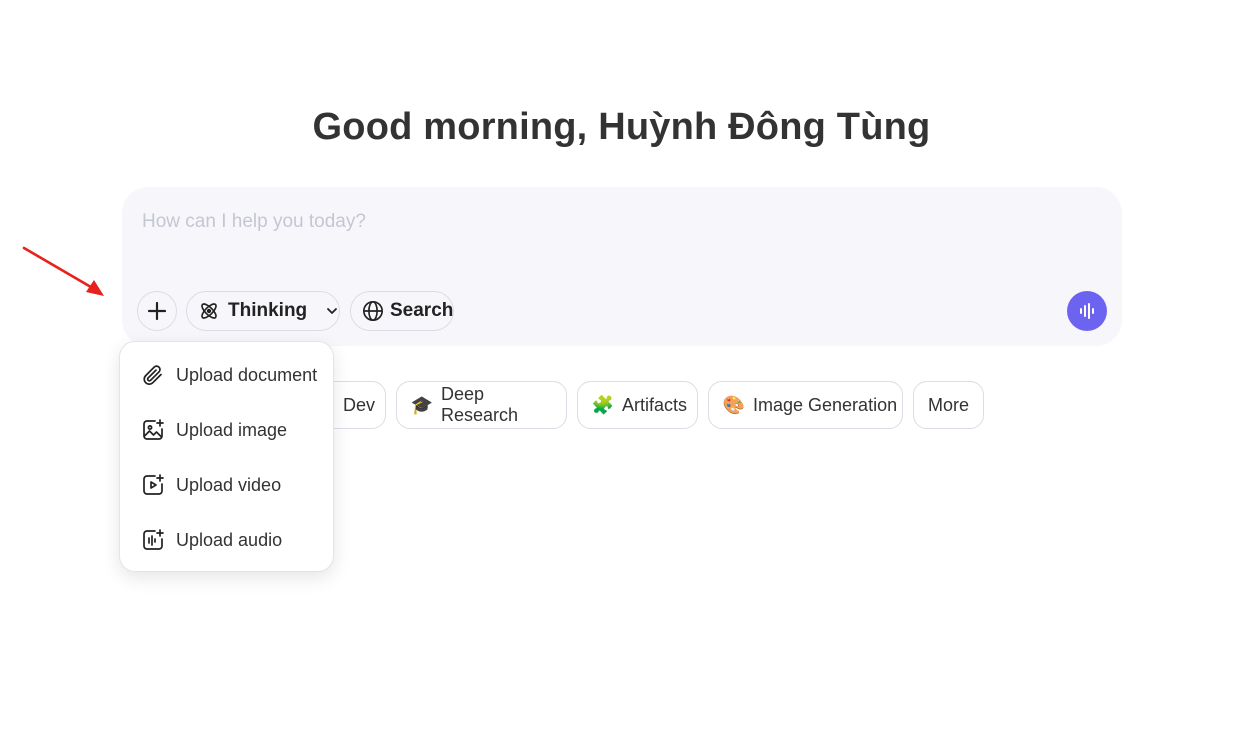  I want to click on menu-item-label: Upload video, so click(229, 484).